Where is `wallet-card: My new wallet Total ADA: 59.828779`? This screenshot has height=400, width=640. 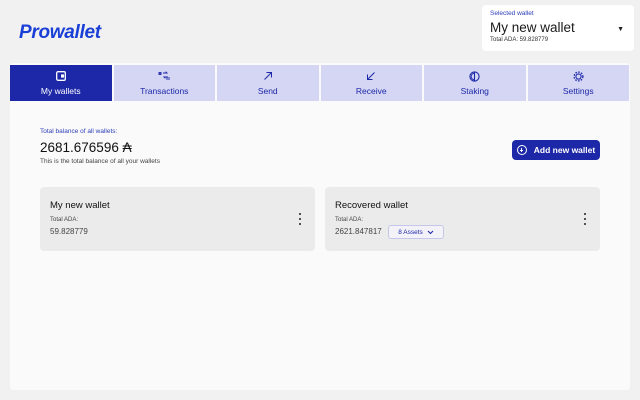
wallet-card: My new wallet Total ADA: 59.828779 is located at coordinates (177, 219).